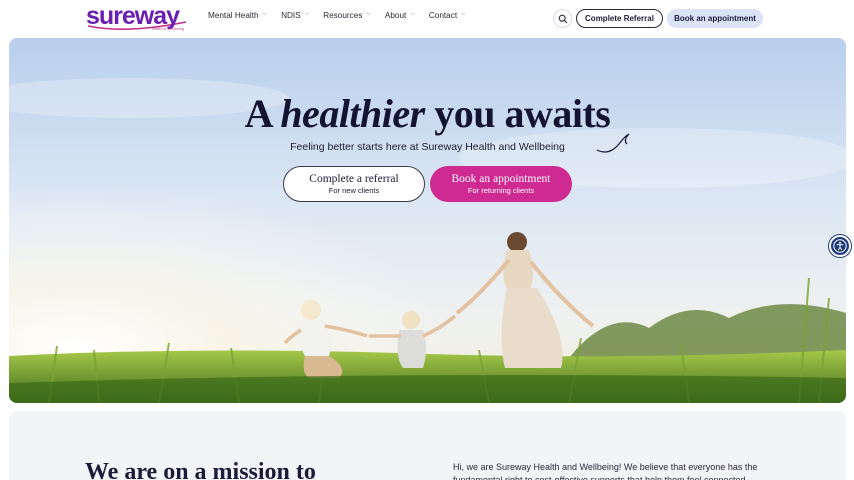 The height and width of the screenshot is (480, 854). What do you see at coordinates (167, 29) in the screenshot?
I see `logo-tagline: health & wellbeing` at bounding box center [167, 29].